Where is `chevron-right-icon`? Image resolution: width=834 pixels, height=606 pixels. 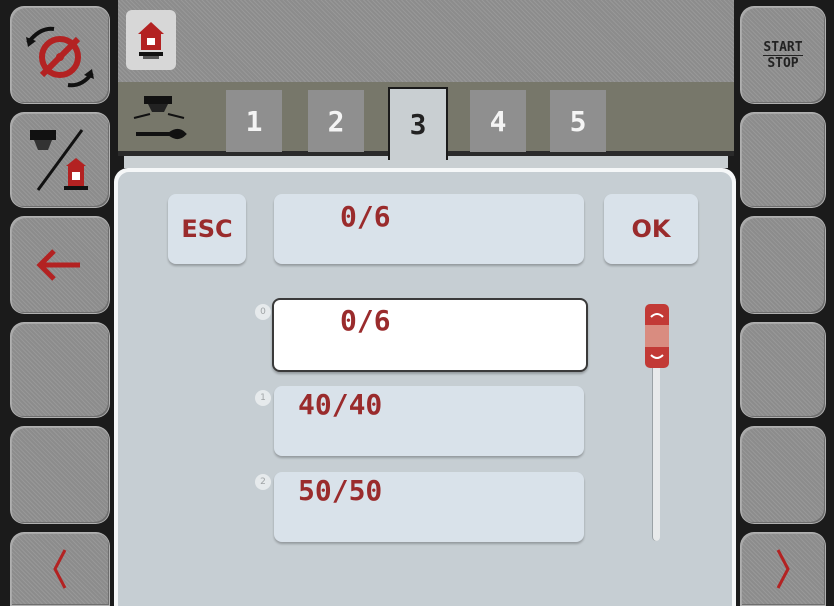 chevron-right-icon is located at coordinates (783, 569).